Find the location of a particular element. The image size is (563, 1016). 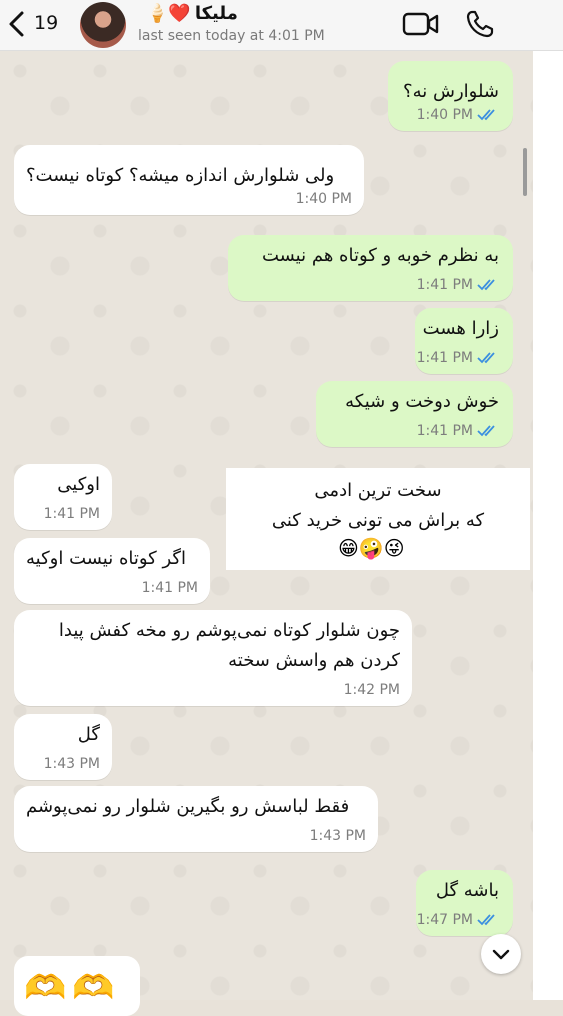

chat-header: 19 🍦❤️ ملیکا last seen today at 4:01 PM is located at coordinates (281, 25).